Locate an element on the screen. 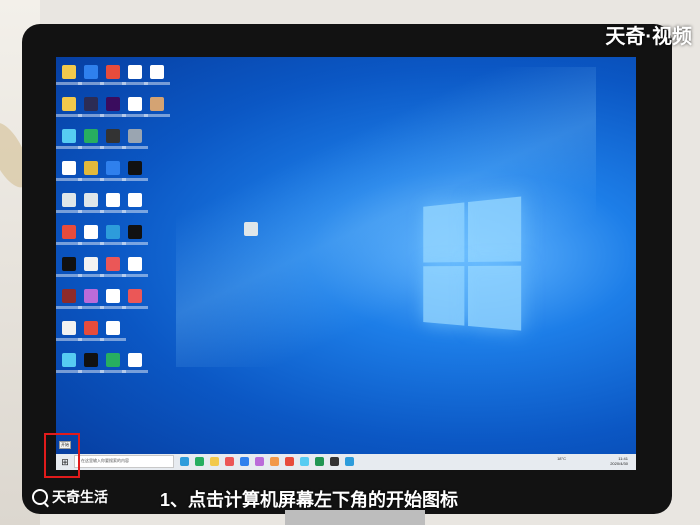  instruction-caption: 1、点击计算机屏幕左下角的开始图标 is located at coordinates (309, 499).